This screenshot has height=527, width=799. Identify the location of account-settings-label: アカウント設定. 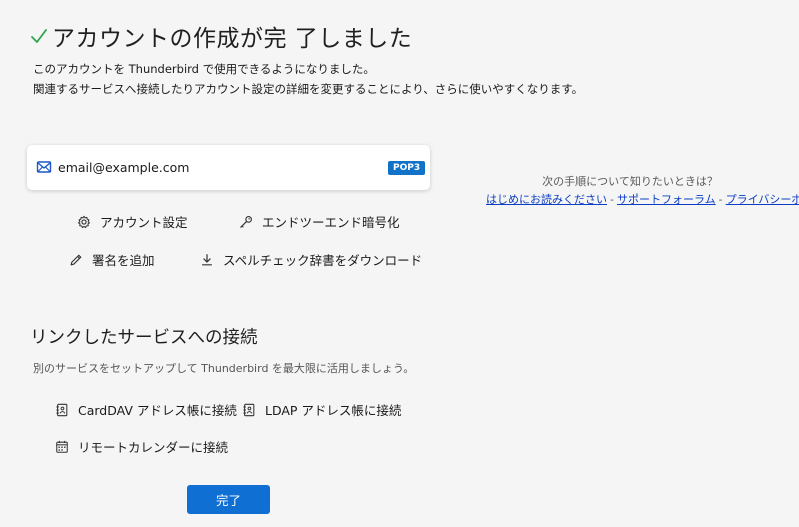
(144, 222).